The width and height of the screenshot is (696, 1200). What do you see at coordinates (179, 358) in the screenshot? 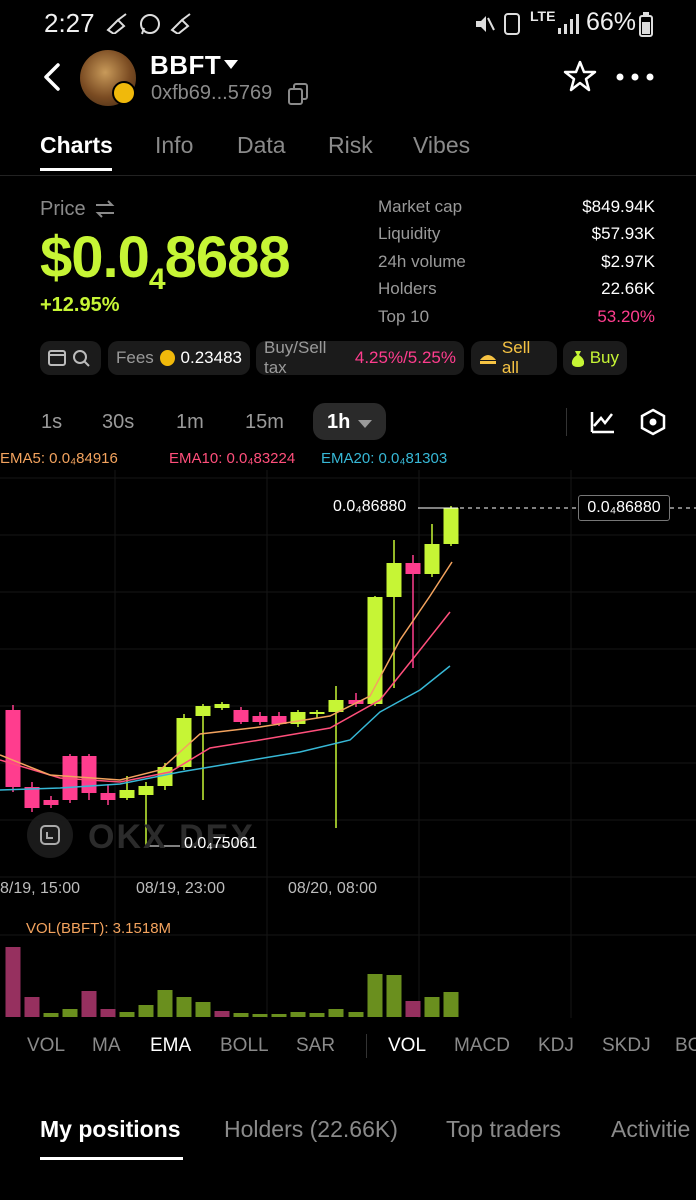
I see `fees-chip: Fees 0.23483` at bounding box center [179, 358].